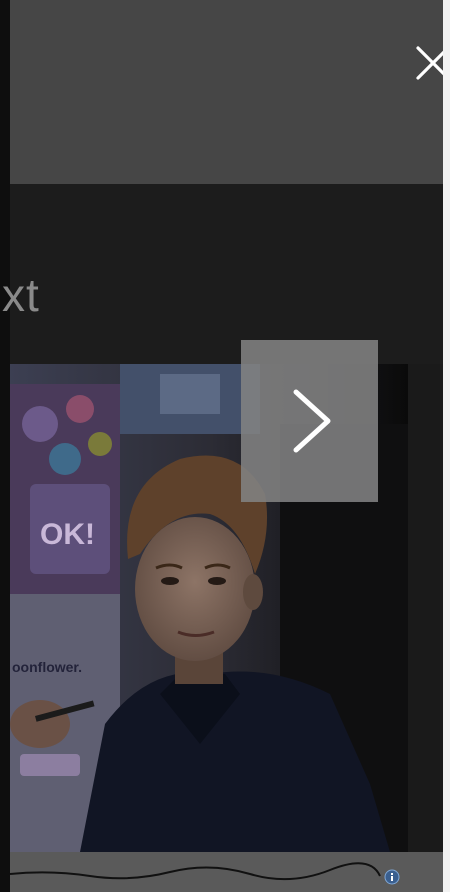 This screenshot has height=892, width=450. I want to click on left-edge-strip, so click(5, 446).